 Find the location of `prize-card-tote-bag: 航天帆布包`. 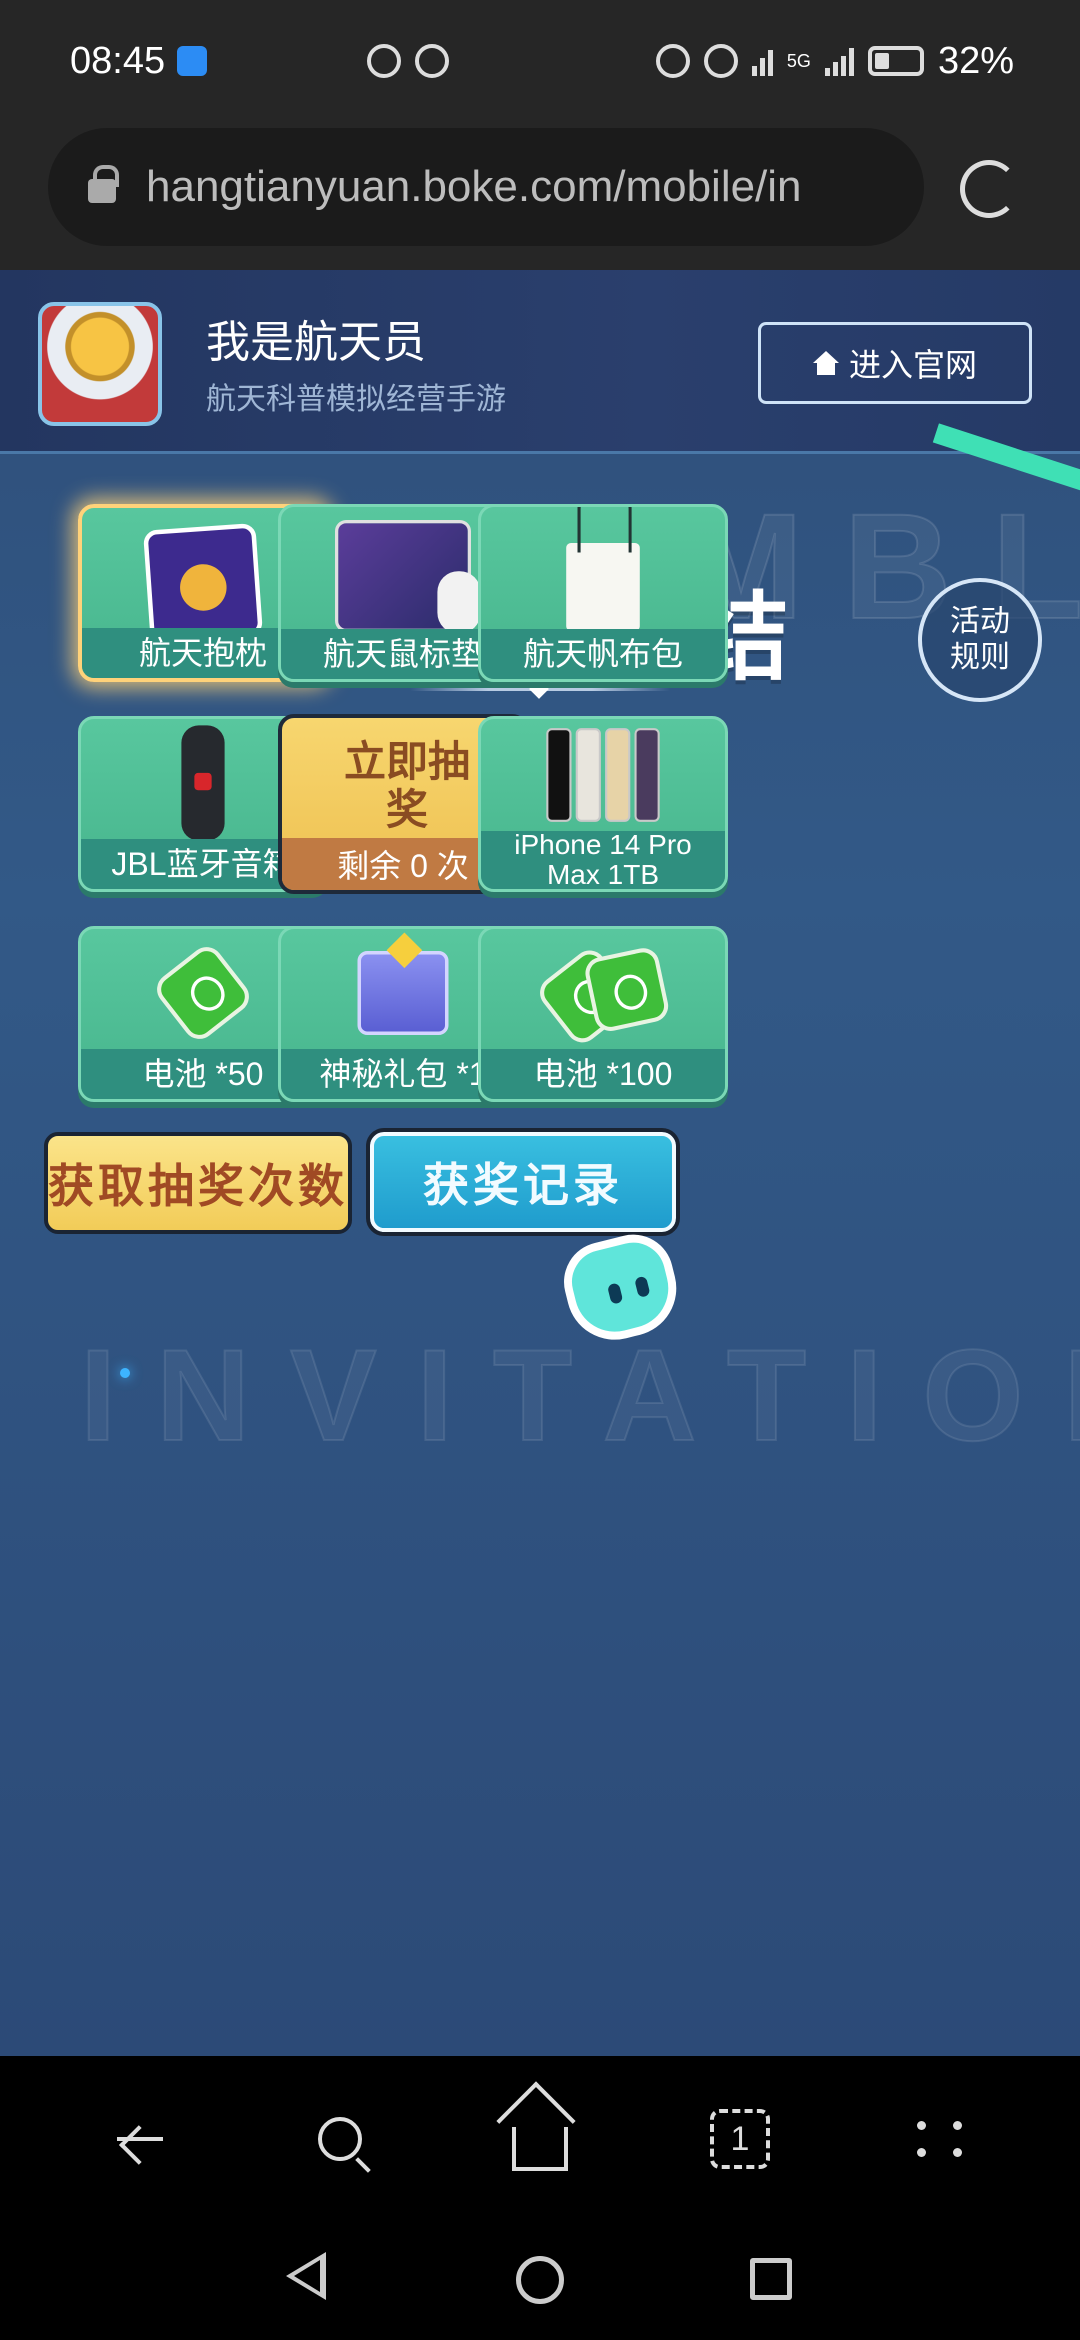

prize-card-tote-bag: 航天帆布包 is located at coordinates (603, 593).